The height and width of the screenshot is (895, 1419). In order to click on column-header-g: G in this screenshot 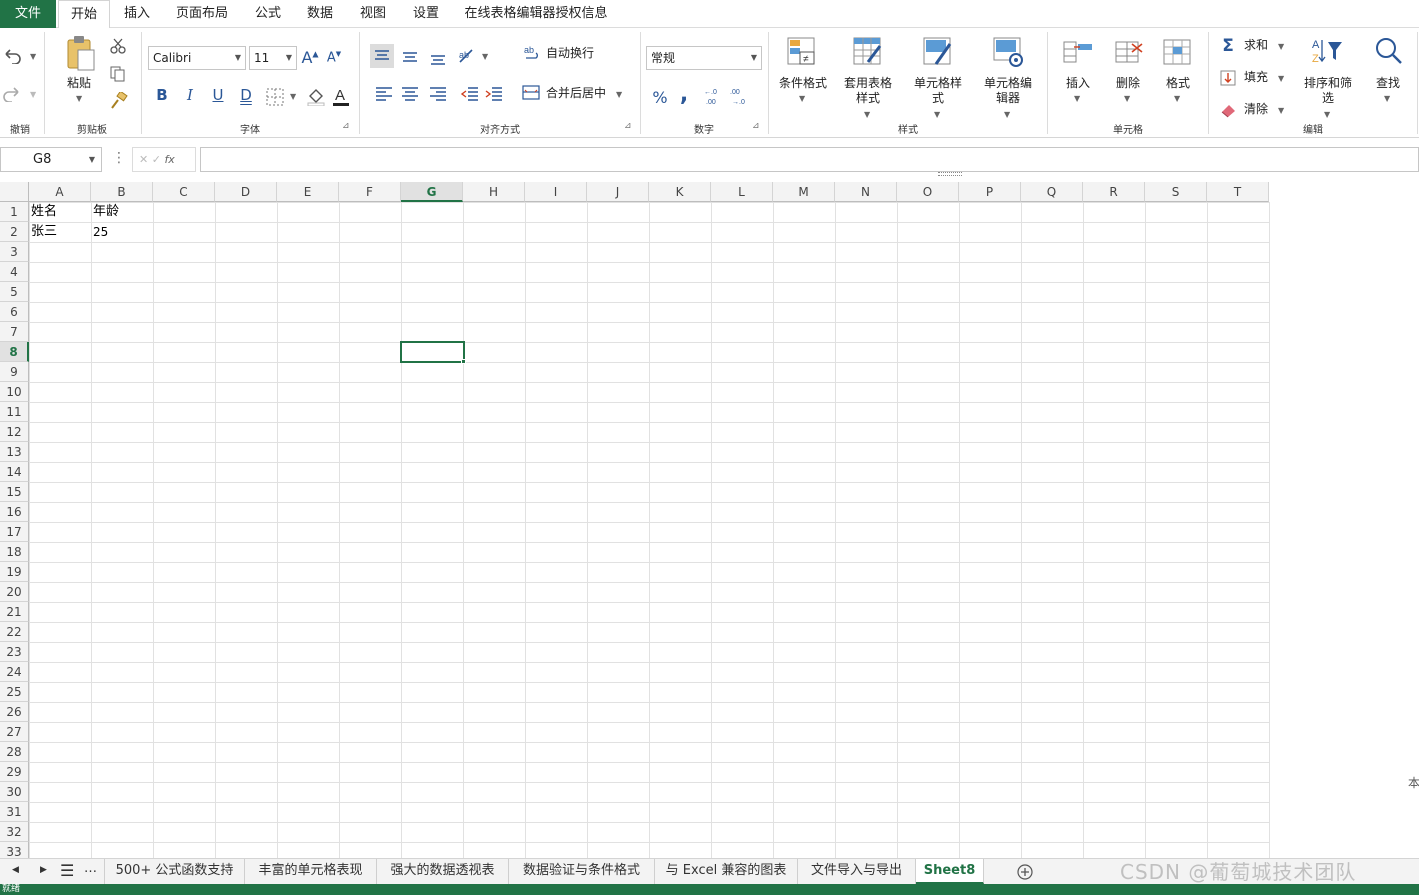, I will do `click(432, 192)`.